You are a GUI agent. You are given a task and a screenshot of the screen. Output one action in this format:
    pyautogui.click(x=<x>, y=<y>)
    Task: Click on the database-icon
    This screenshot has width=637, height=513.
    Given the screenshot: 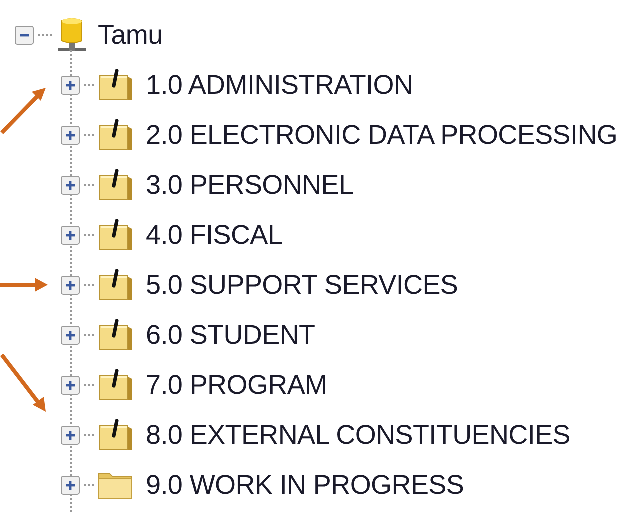 What is the action you would take?
    pyautogui.click(x=72, y=35)
    